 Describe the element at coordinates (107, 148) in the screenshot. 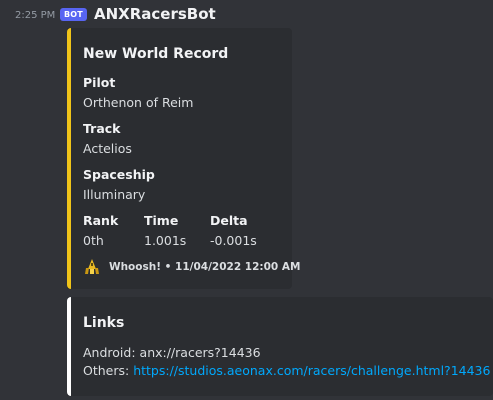

I see `field-value-track: Actelios` at that location.